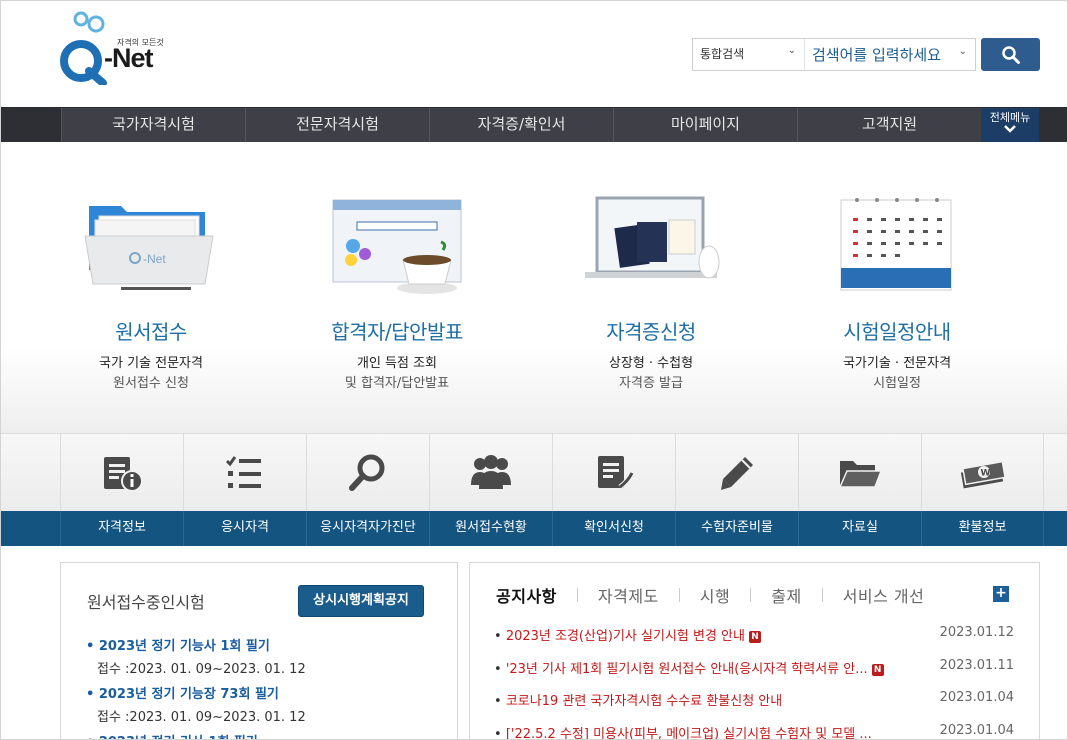 This screenshot has width=1068, height=740. I want to click on notice-title: '23년 기사 제1회 필기시험 원서접수 안내(응시자격 학력서류 안...N, so click(689, 667).